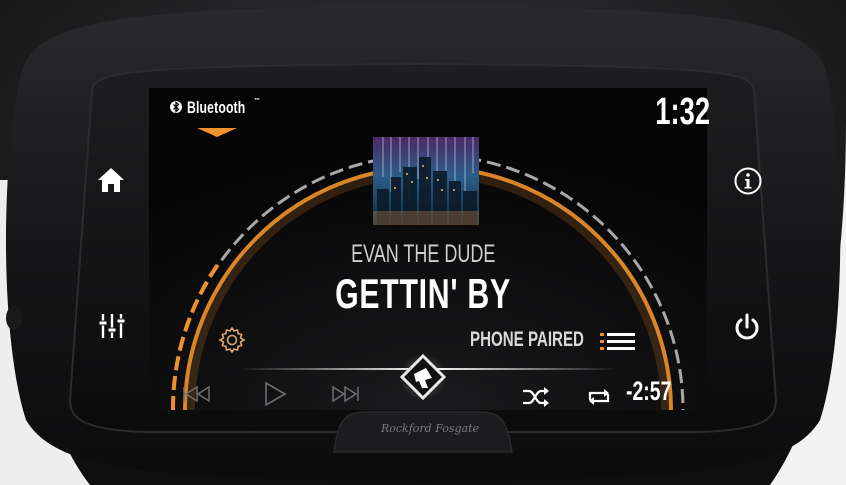  I want to click on power-icon, so click(747, 327).